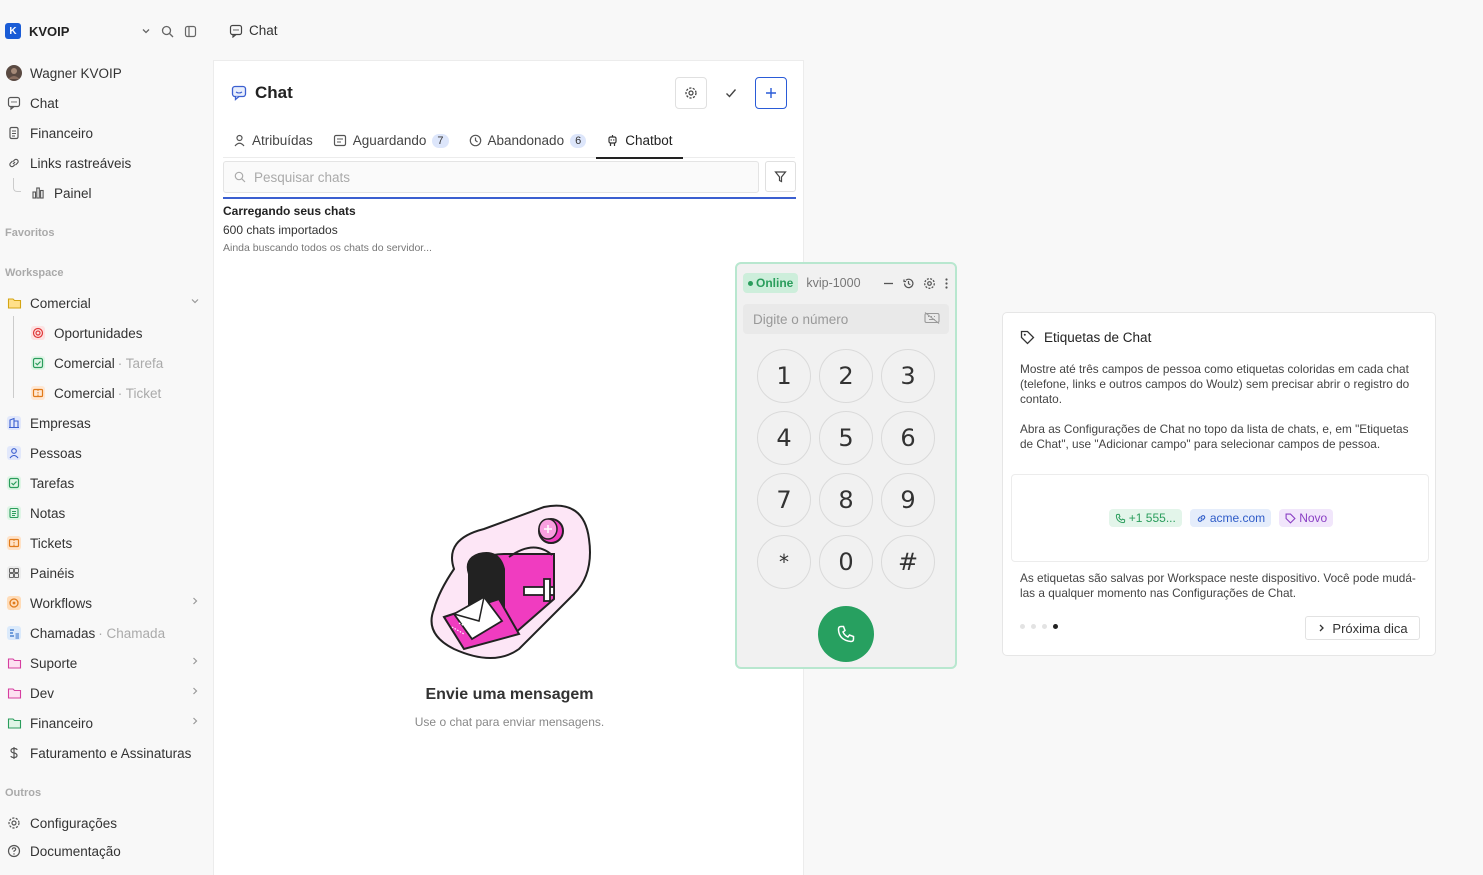 The height and width of the screenshot is (875, 1483). Describe the element at coordinates (106, 753) in the screenshot. I see `sidebar-item-faturamento: Faturamento e Assinaturas` at that location.